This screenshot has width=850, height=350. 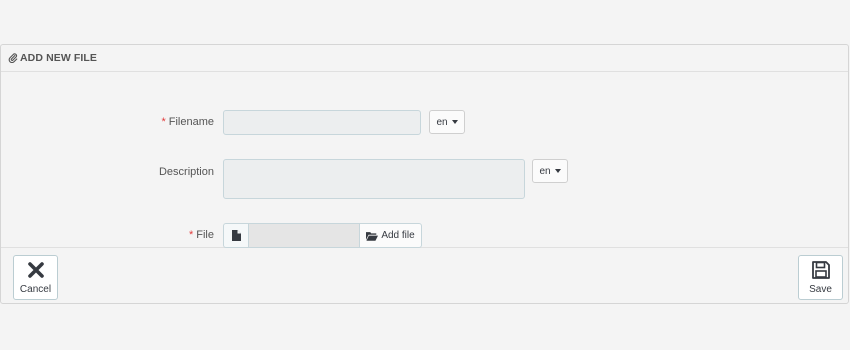 I want to click on description-label-text: Description, so click(x=186, y=172).